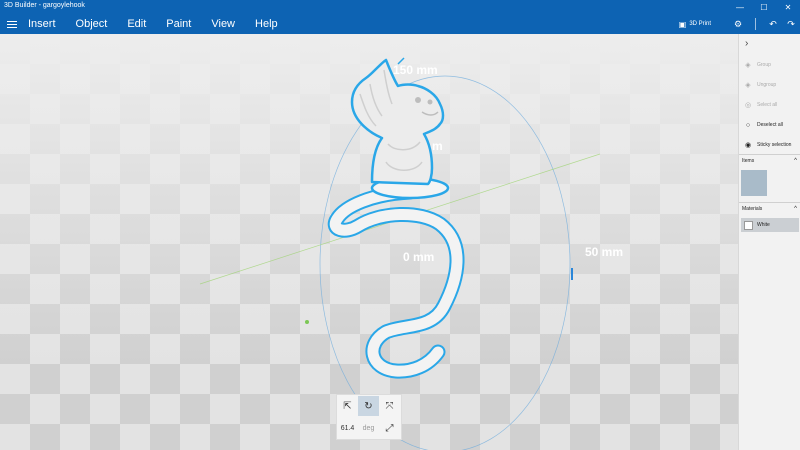  I want to click on move-icon: ⇱, so click(347, 406).